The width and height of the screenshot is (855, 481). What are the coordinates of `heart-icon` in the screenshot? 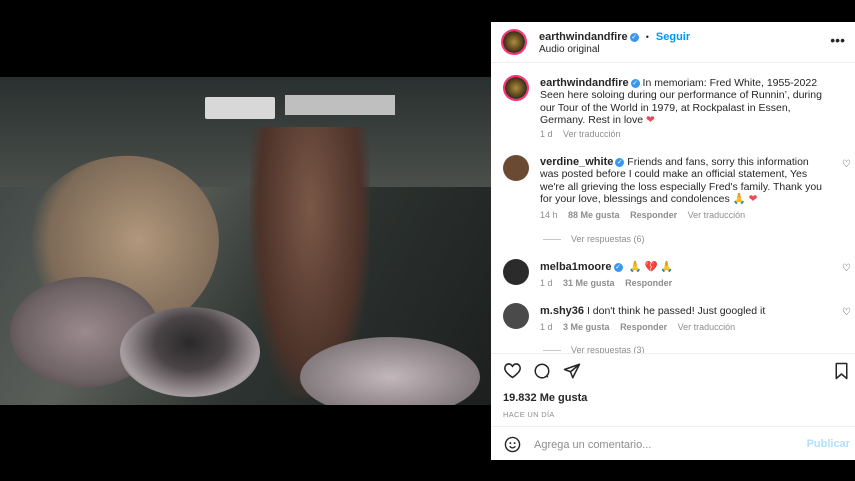 It's located at (512, 373).